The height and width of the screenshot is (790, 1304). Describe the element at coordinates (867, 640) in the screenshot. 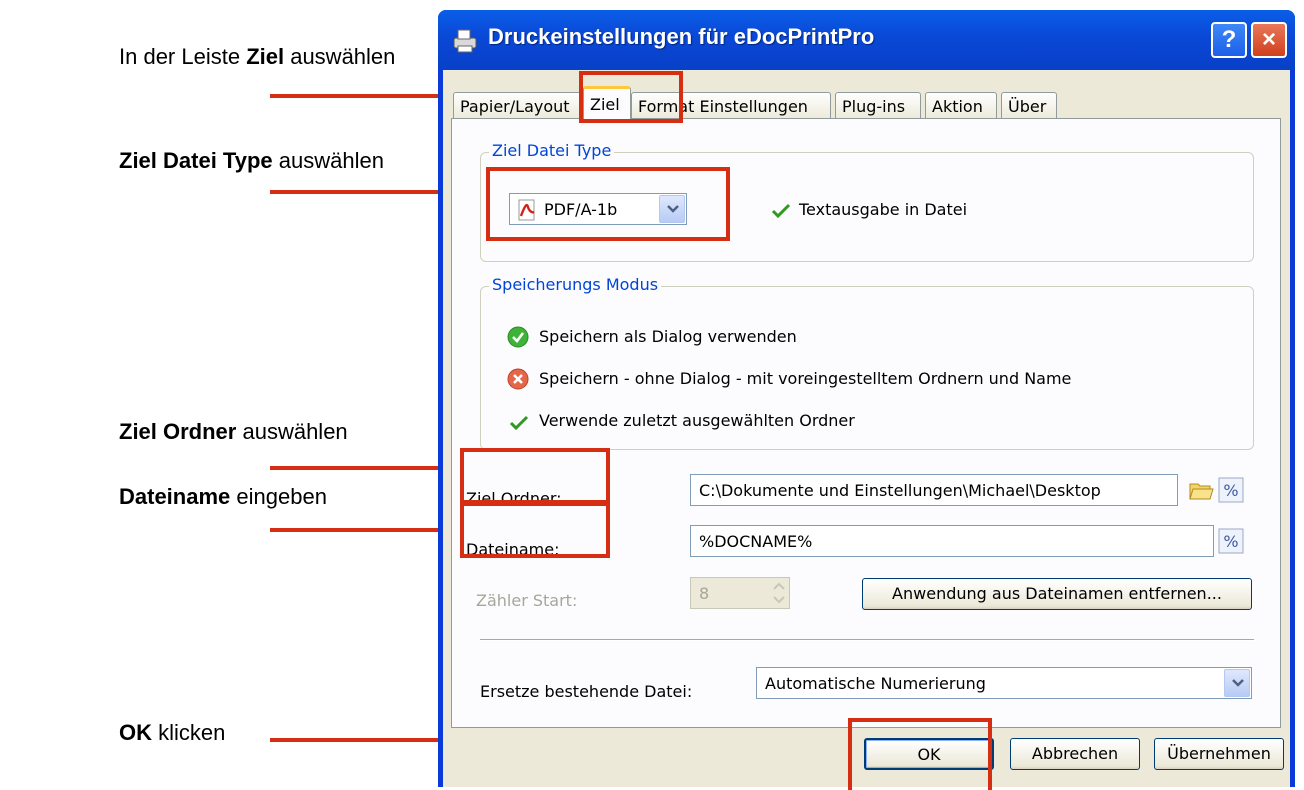

I see `separator` at that location.